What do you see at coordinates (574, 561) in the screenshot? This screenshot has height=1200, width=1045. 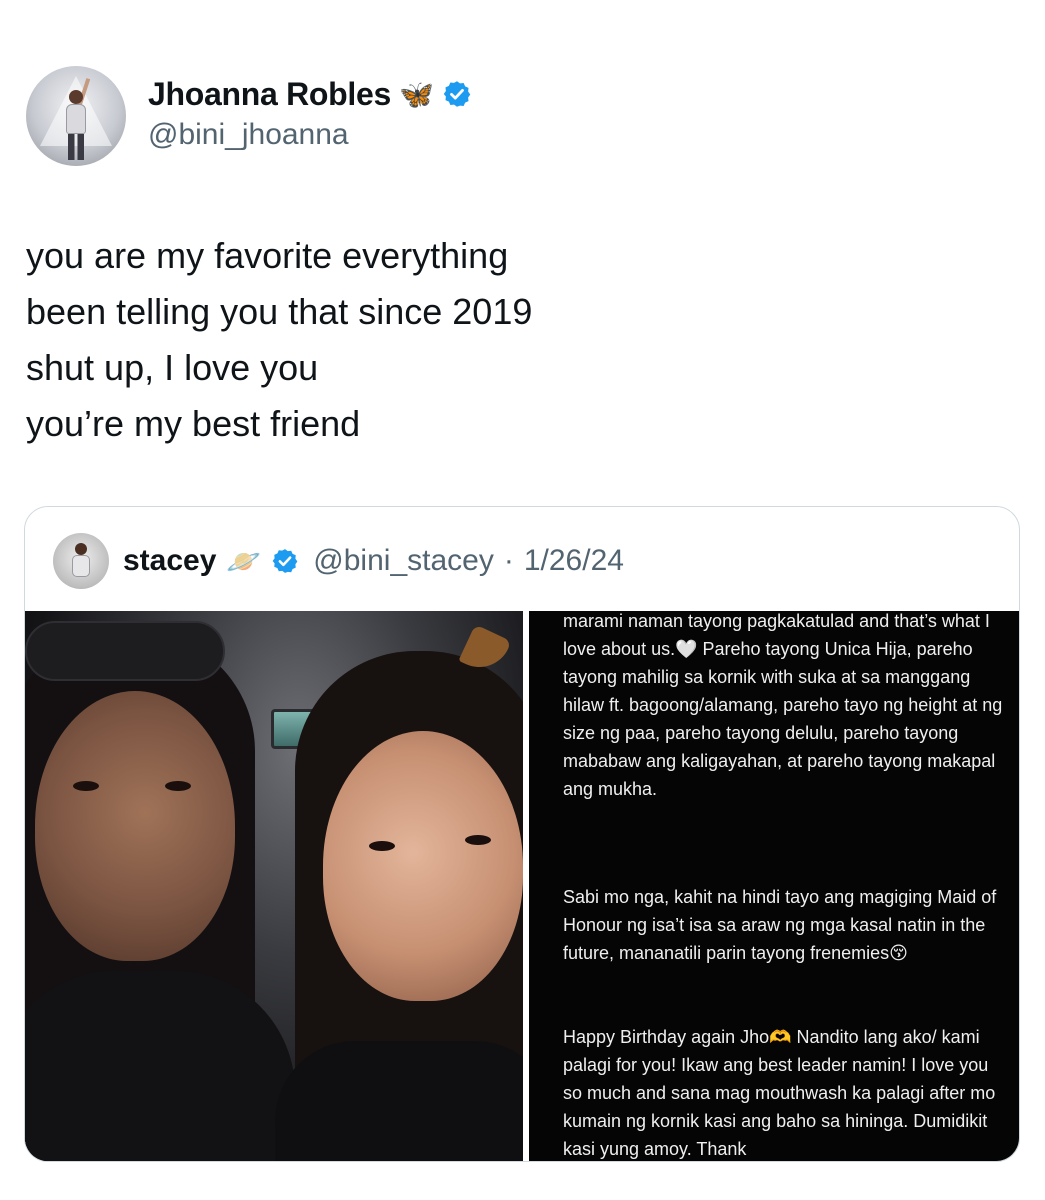 I see `quoted-tweet-date: 1/26/24` at bounding box center [574, 561].